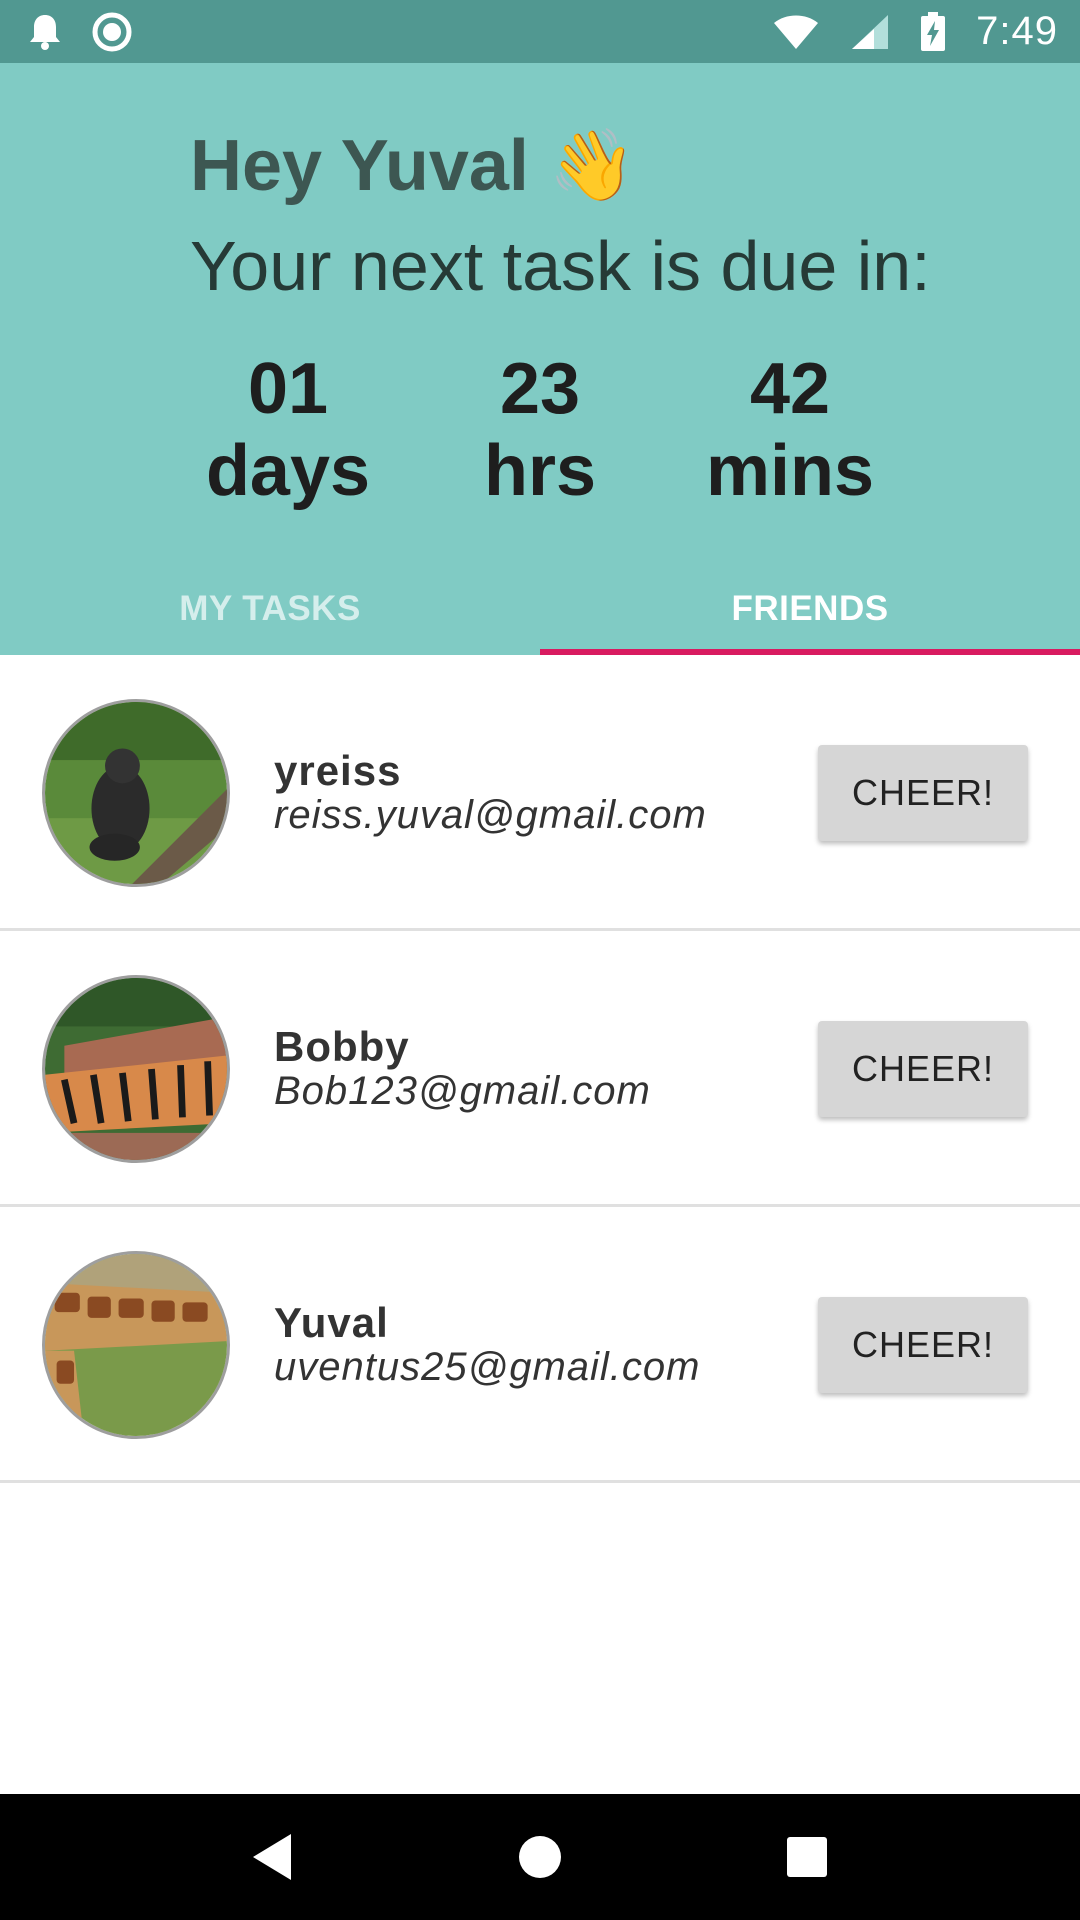  I want to click on list-item: Bobby Bob123@gmail.com CHEER!, so click(540, 1069).